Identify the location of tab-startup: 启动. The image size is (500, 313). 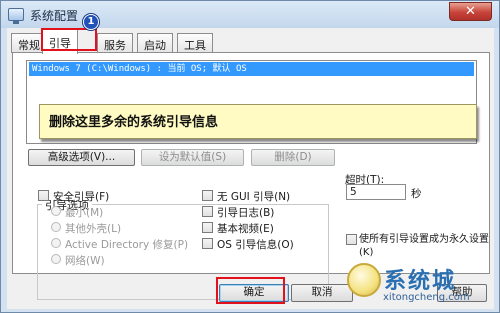
(155, 43).